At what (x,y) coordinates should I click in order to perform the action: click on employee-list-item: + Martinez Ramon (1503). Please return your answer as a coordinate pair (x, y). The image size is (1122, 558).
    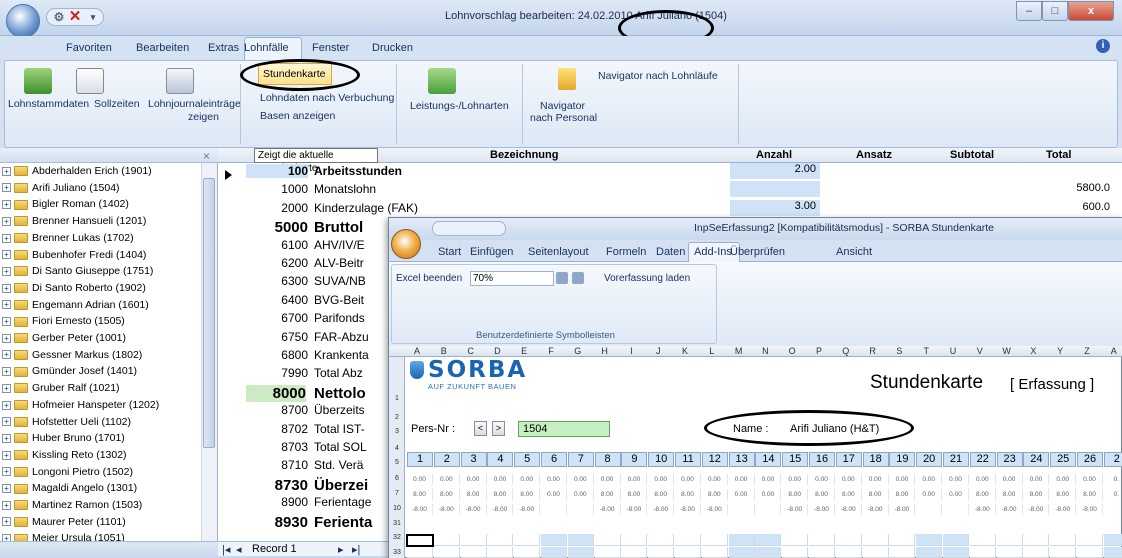
    Looking at the image, I should click on (100, 505).